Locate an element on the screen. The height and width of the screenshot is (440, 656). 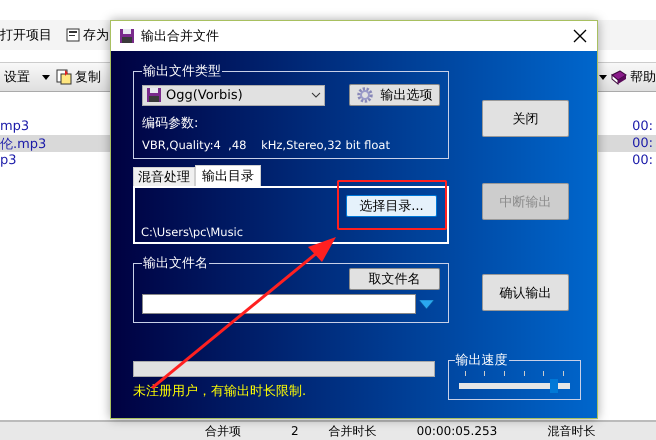
group-label: 输出速度 is located at coordinates (481, 360).